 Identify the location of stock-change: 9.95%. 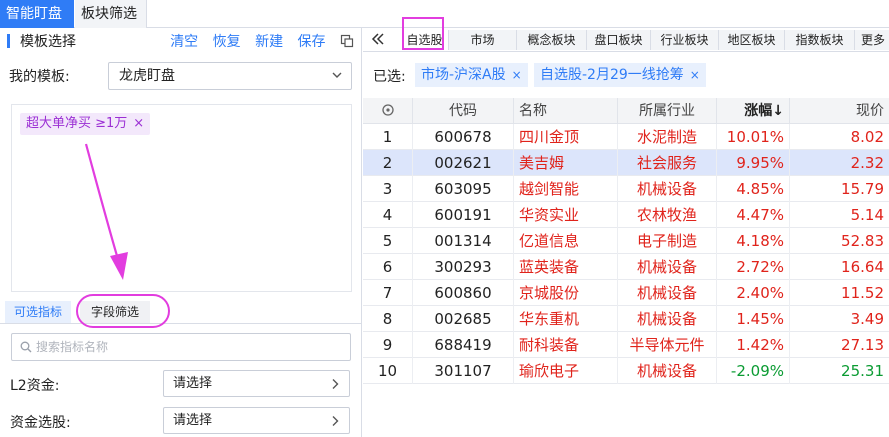
(753, 163).